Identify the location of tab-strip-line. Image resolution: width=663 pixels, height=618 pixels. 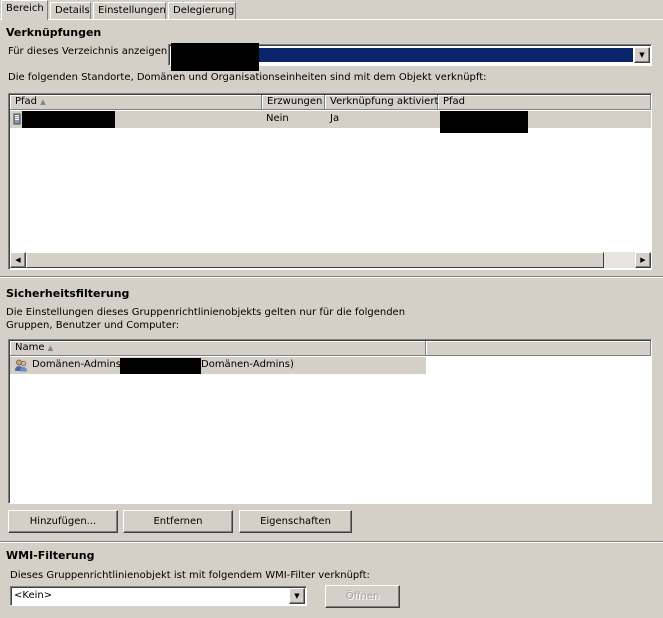
(331, 19).